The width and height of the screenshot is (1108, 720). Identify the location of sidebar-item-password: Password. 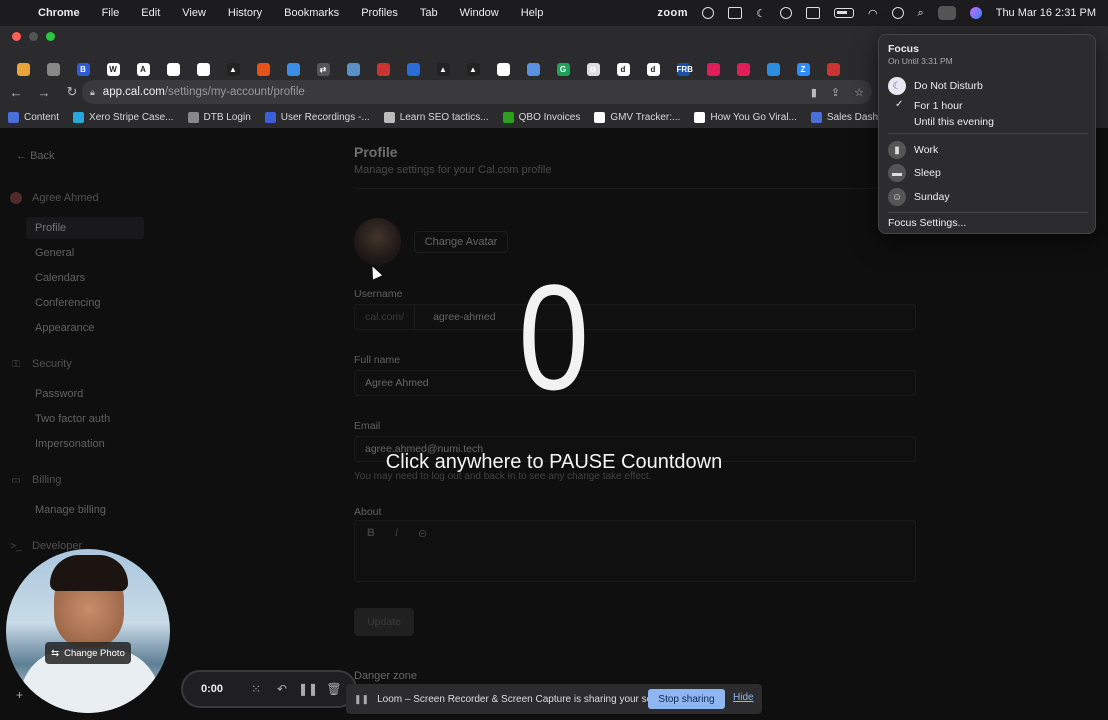
(85, 394).